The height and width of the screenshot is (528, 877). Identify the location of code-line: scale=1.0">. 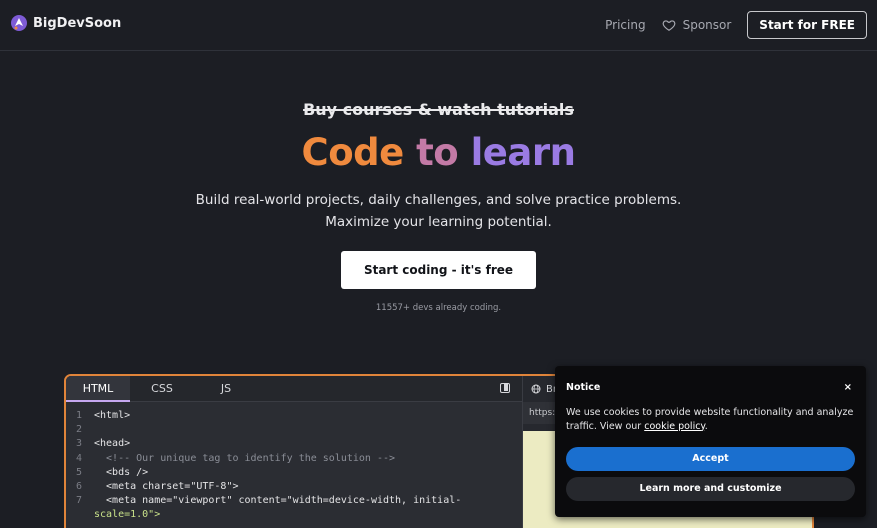
(127, 515).